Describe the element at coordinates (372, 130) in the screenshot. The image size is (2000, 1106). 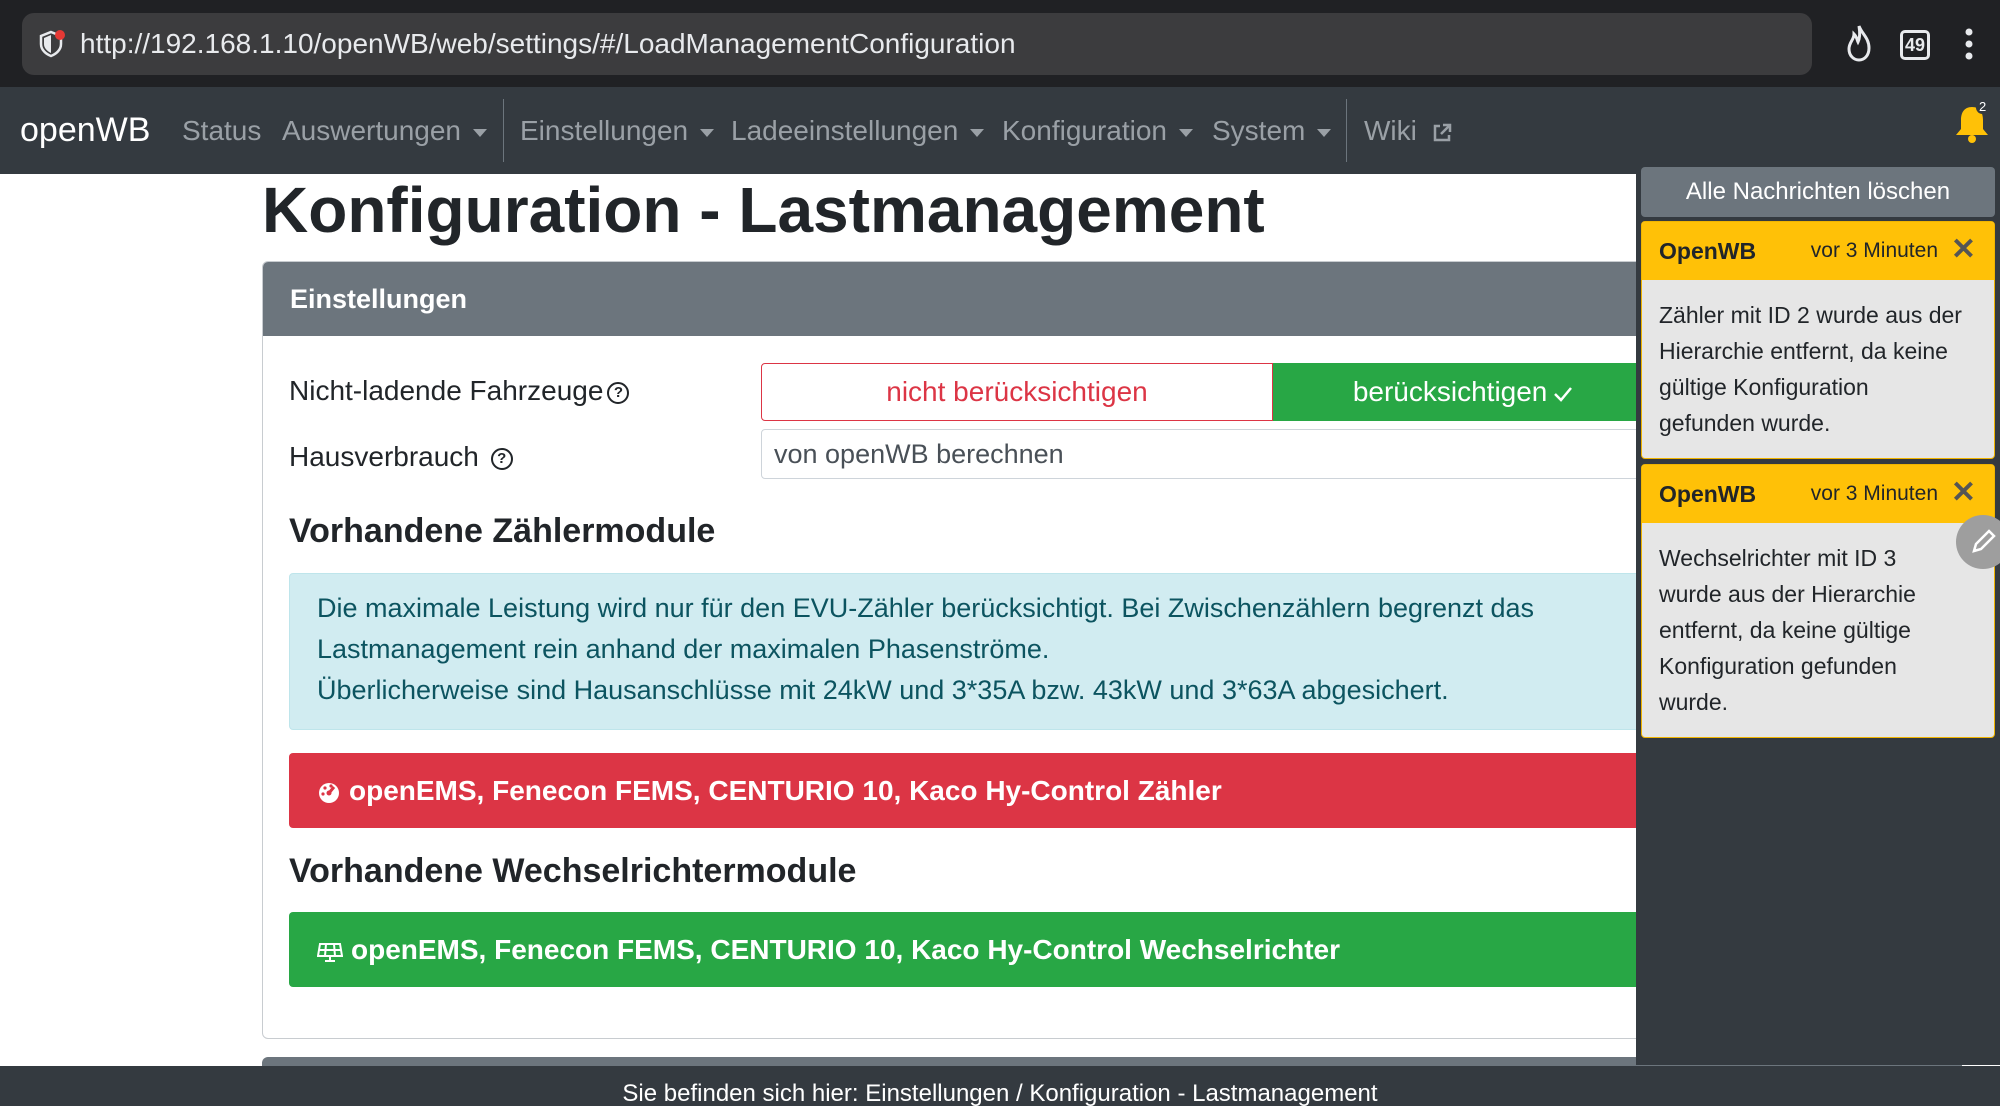
I see `nav-label: Auswertungen` at that location.